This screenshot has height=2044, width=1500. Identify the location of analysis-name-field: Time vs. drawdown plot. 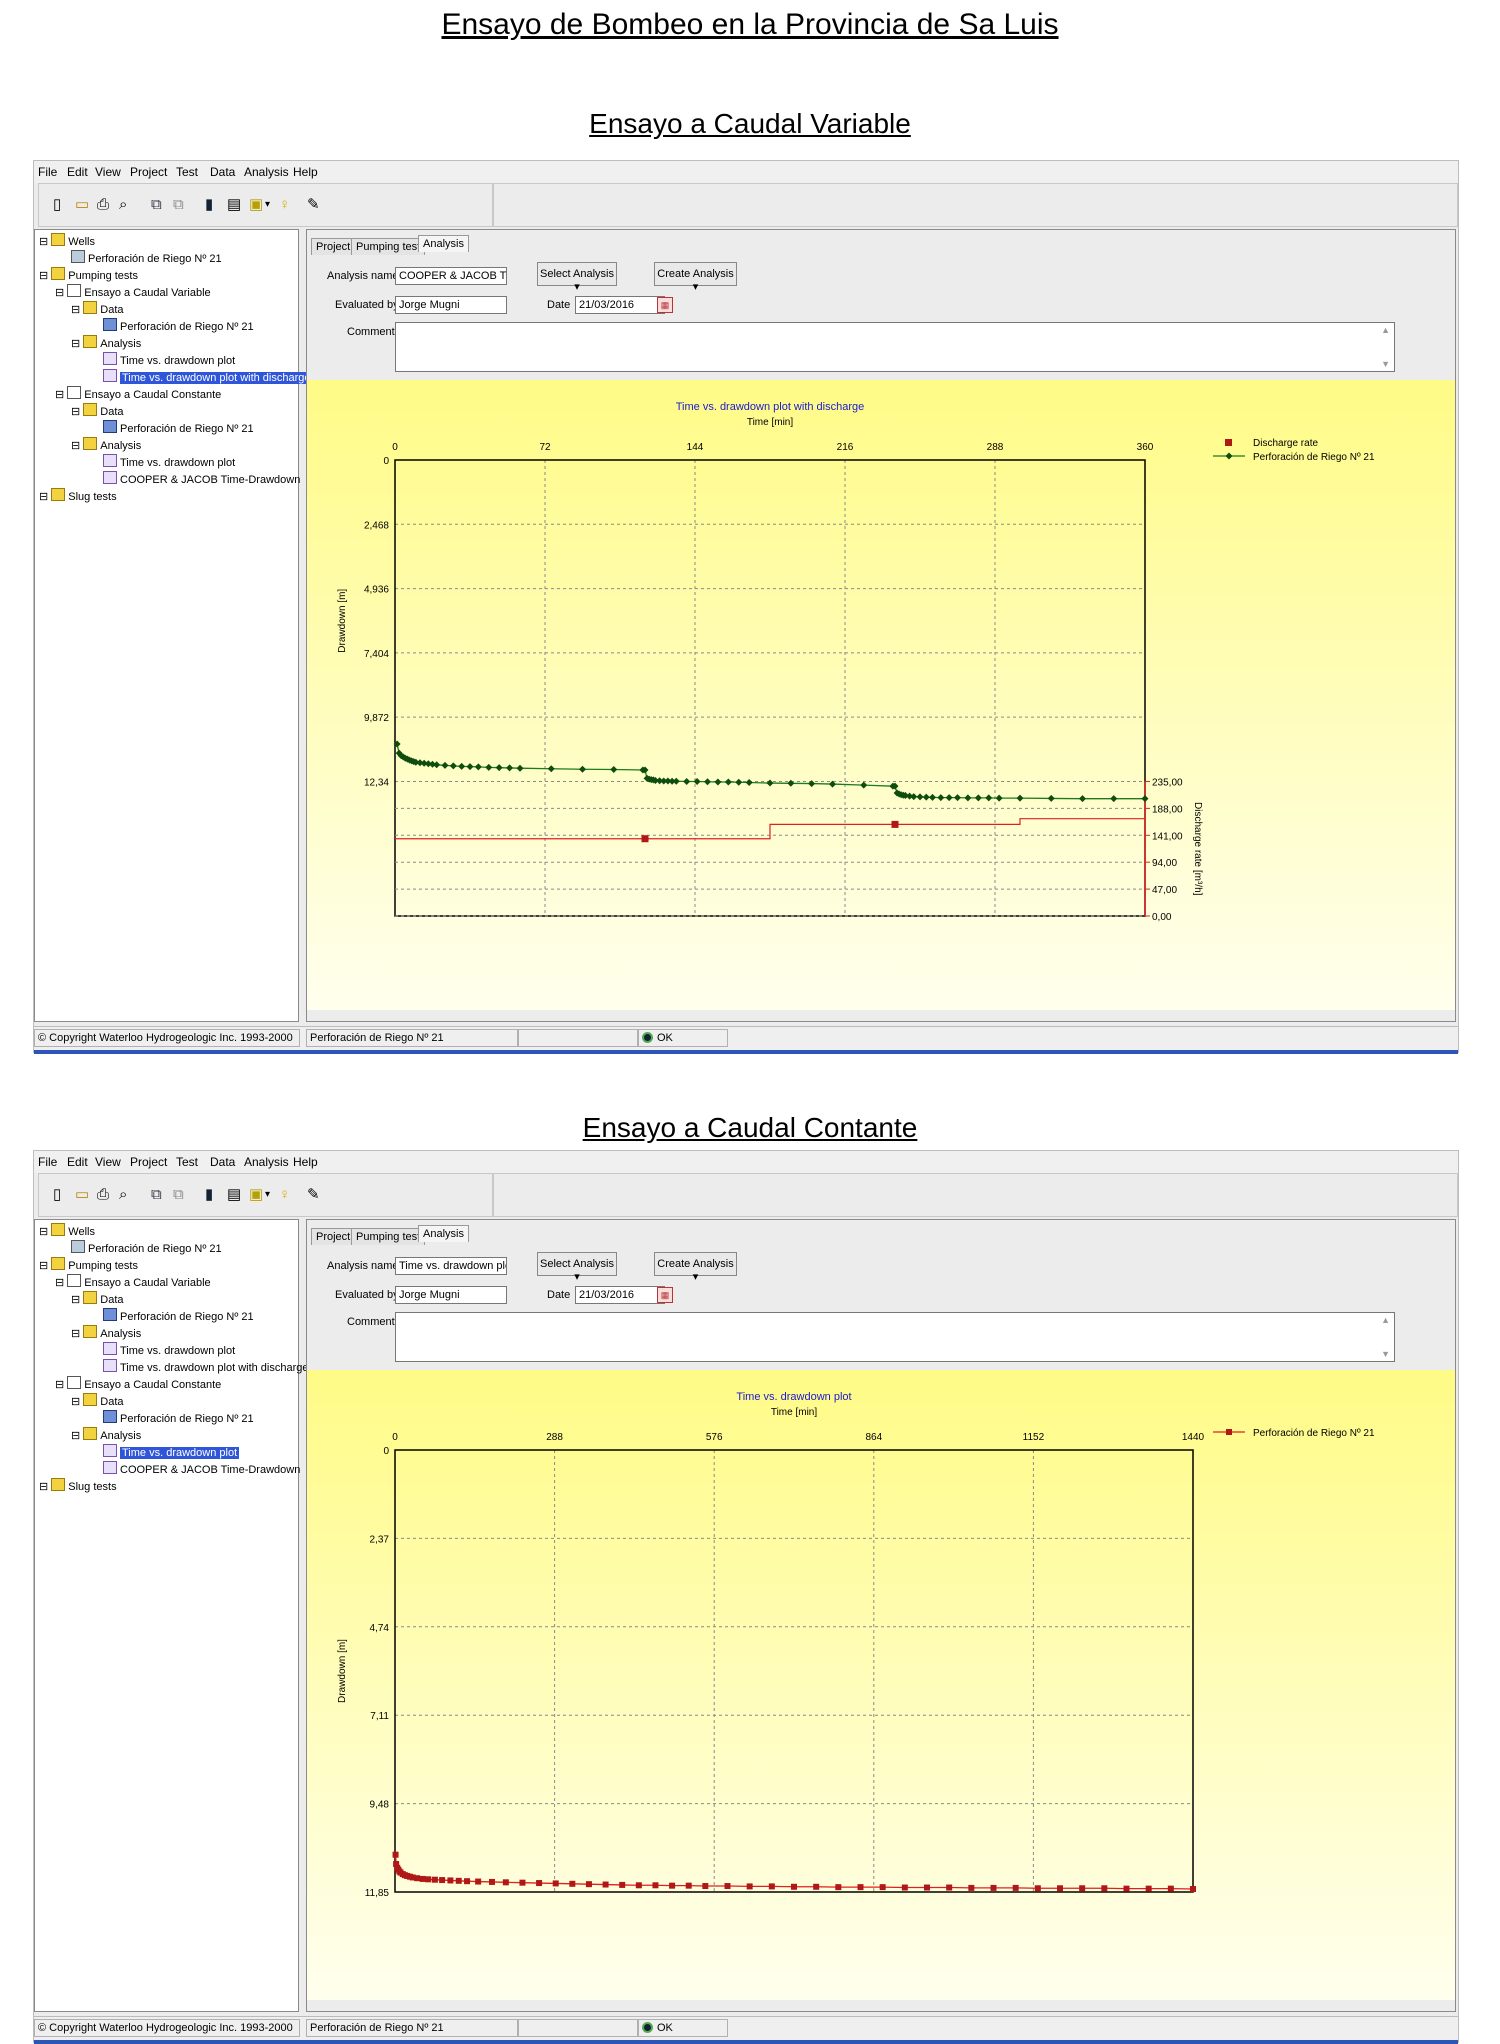
(451, 1266).